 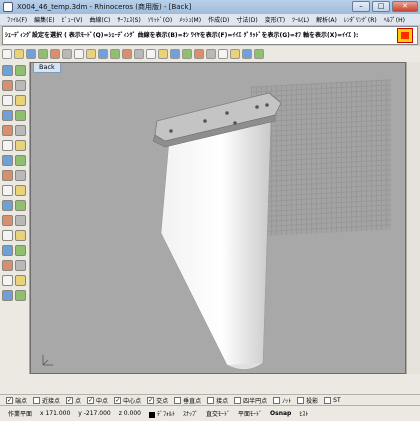 What do you see at coordinates (218, 19) in the screenshot?
I see `menu-create: 作成(D)` at bounding box center [218, 19].